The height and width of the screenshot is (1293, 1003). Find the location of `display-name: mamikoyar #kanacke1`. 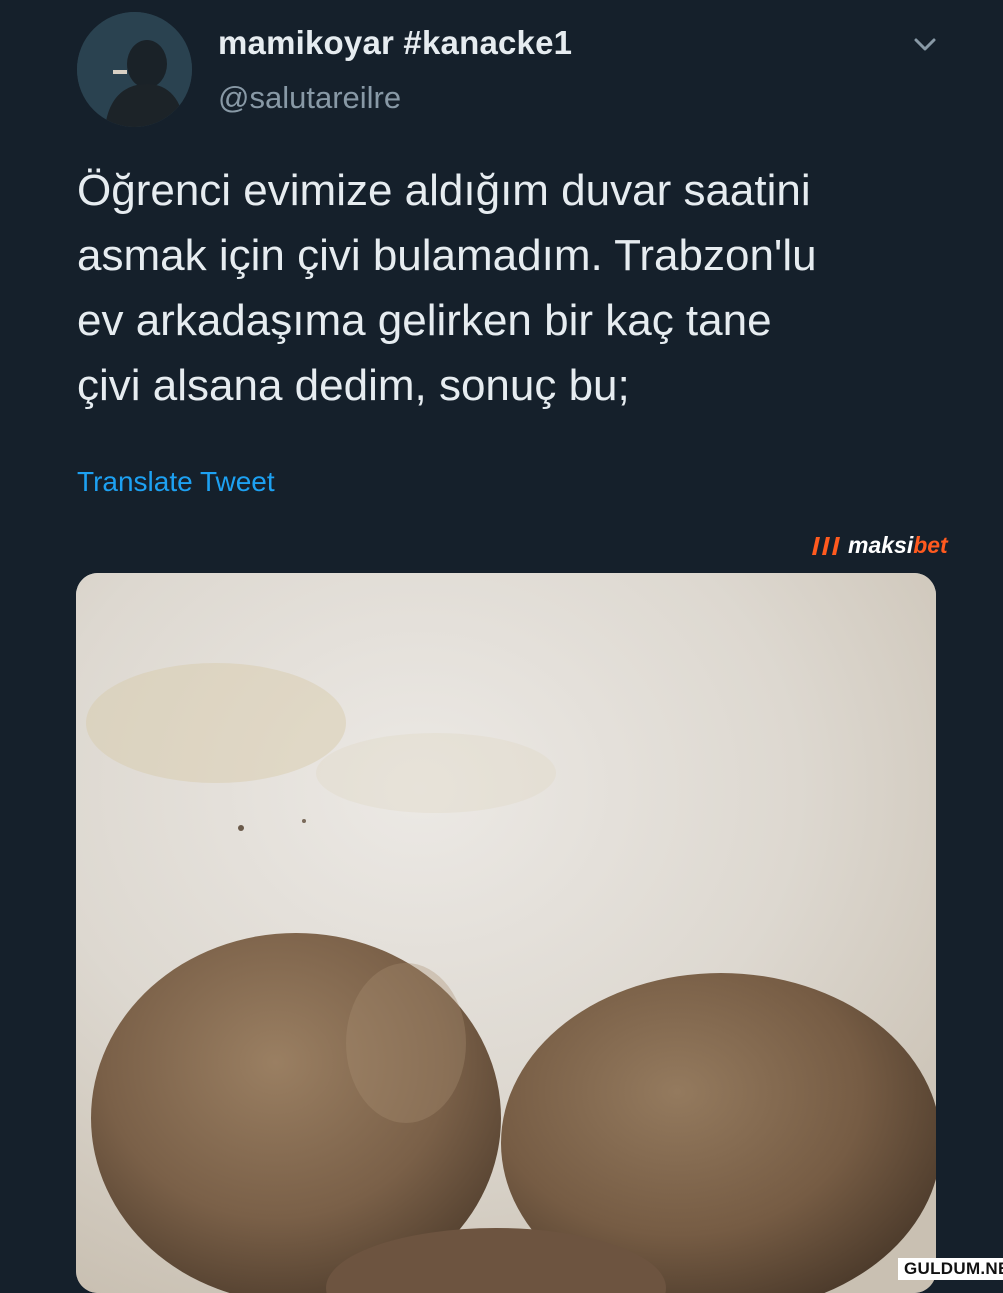

display-name: mamikoyar #kanacke1 is located at coordinates (395, 43).